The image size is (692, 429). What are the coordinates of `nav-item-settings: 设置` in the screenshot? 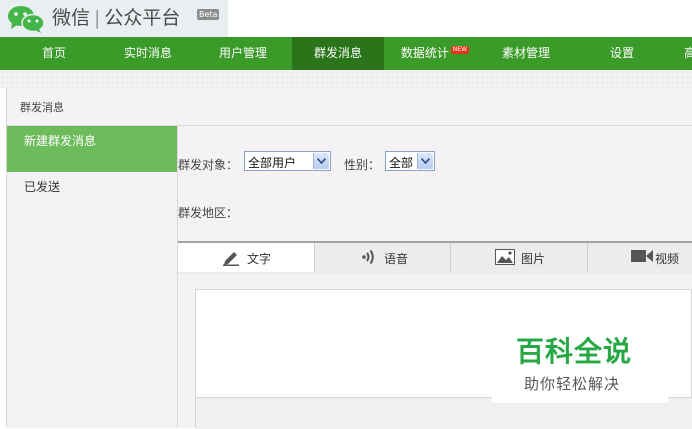 It's located at (622, 53).